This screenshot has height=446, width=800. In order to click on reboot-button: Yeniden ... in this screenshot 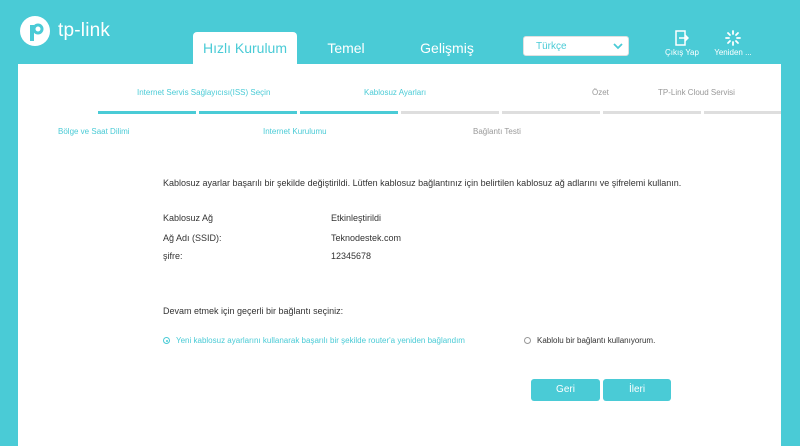, I will do `click(733, 43)`.